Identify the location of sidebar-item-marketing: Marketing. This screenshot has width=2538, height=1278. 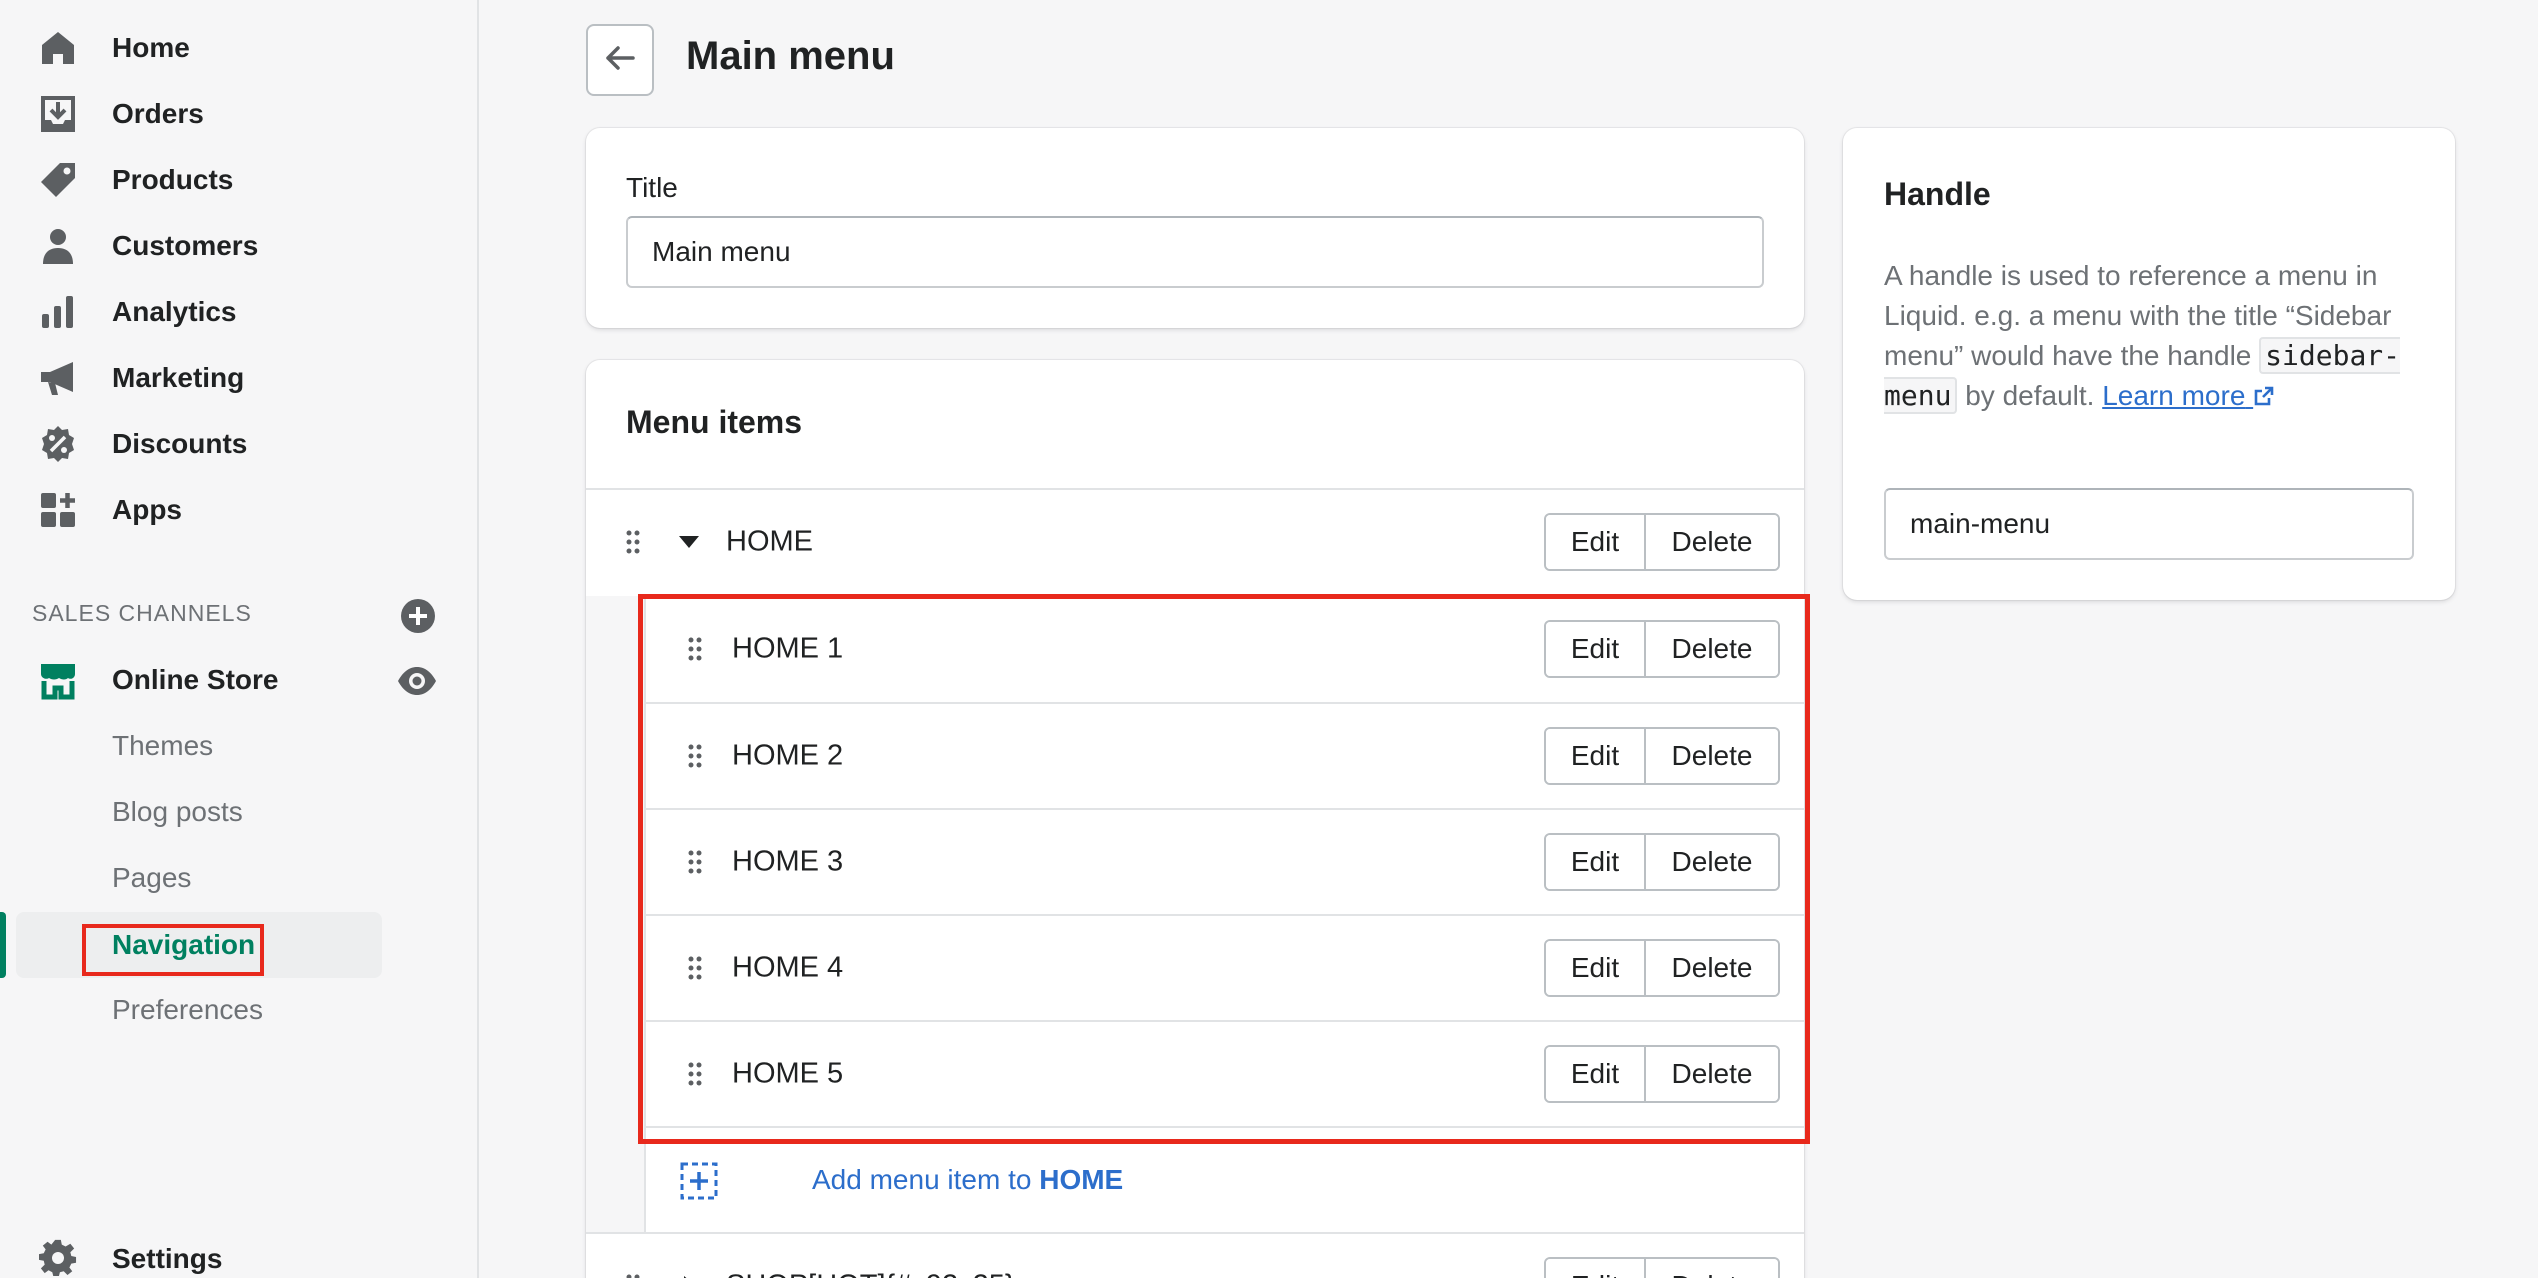
(239, 378).